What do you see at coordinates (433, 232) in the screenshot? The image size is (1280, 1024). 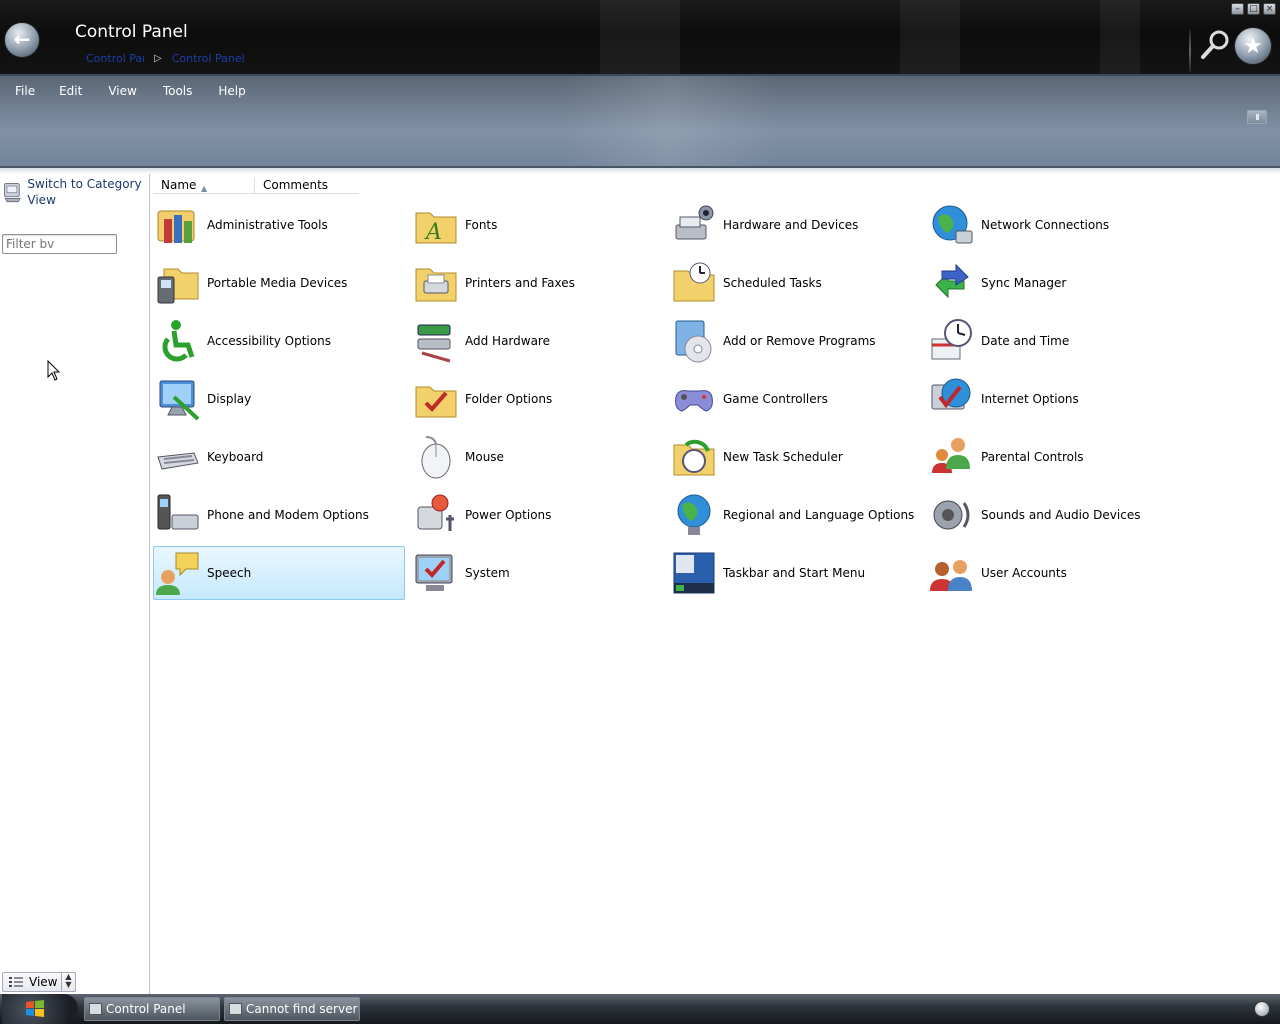 I see `svg-text: A` at bounding box center [433, 232].